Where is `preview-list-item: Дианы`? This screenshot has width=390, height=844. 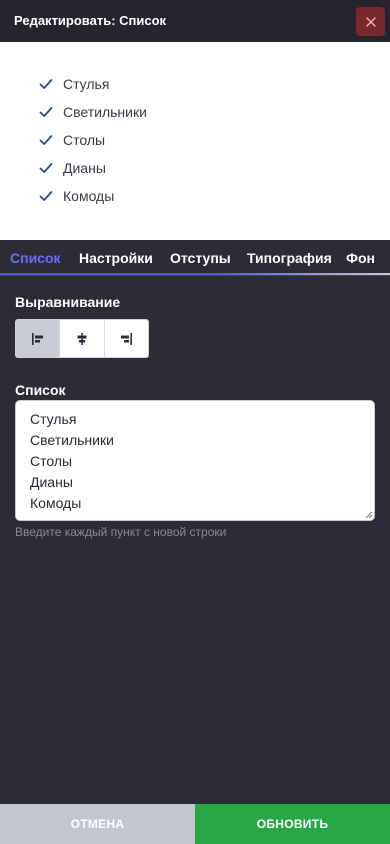
preview-list-item: Дианы is located at coordinates (93, 168).